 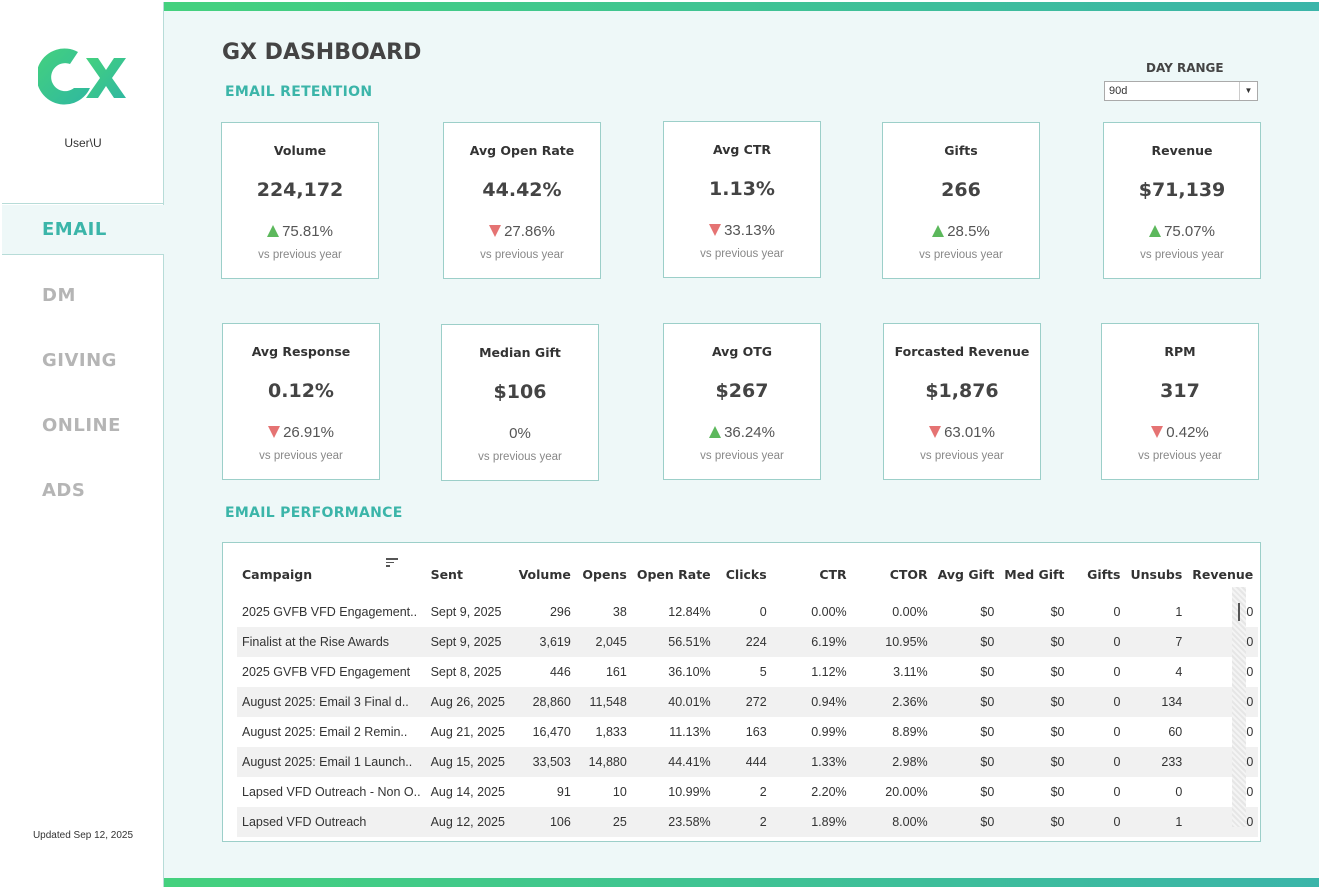 I want to click on col-med-gift: Med Gift, so click(x=1034, y=574).